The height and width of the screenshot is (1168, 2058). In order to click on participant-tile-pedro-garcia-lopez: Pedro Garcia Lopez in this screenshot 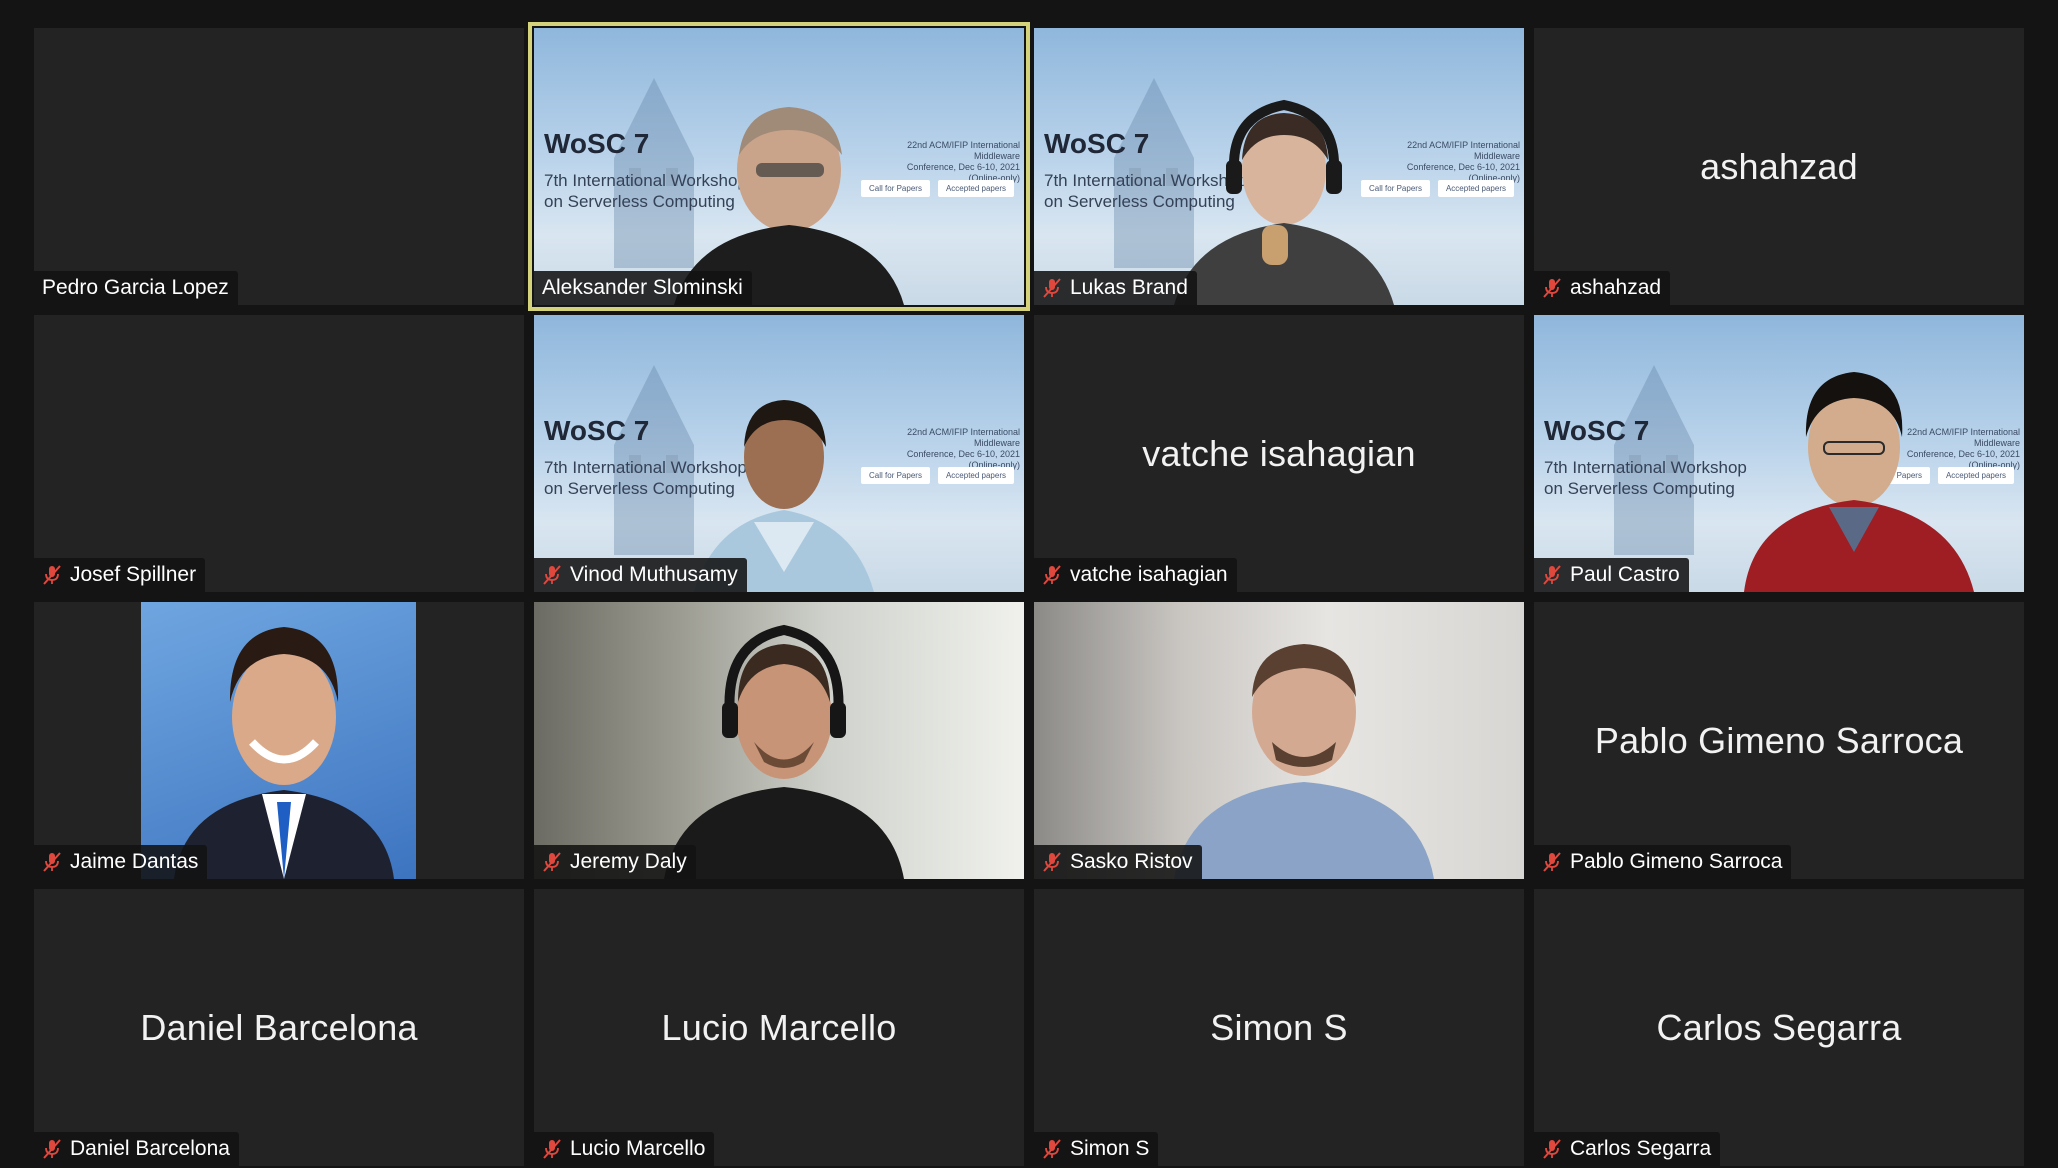, I will do `click(279, 166)`.